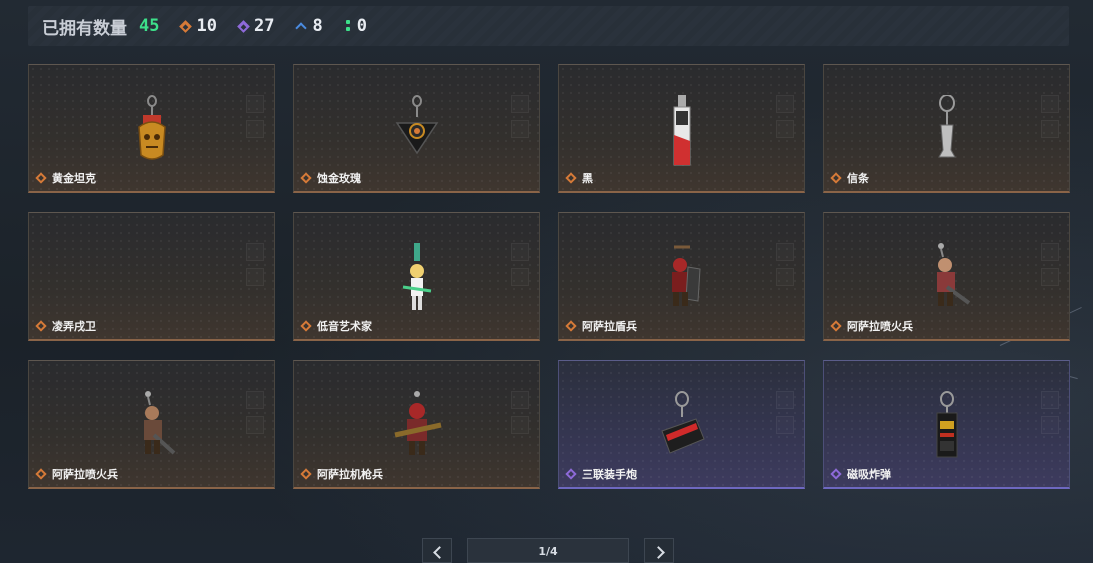 The height and width of the screenshot is (563, 1093). I want to click on count-value: 10, so click(206, 26).